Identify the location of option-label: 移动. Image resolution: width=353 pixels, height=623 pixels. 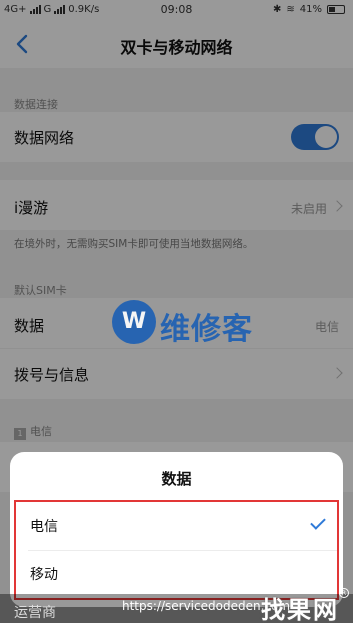
(44, 575).